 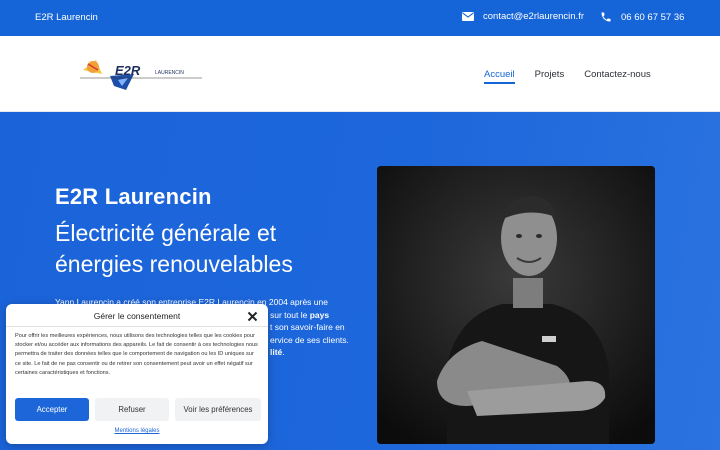 What do you see at coordinates (652, 17) in the screenshot?
I see `phone-number: 06 60 67 57 36` at bounding box center [652, 17].